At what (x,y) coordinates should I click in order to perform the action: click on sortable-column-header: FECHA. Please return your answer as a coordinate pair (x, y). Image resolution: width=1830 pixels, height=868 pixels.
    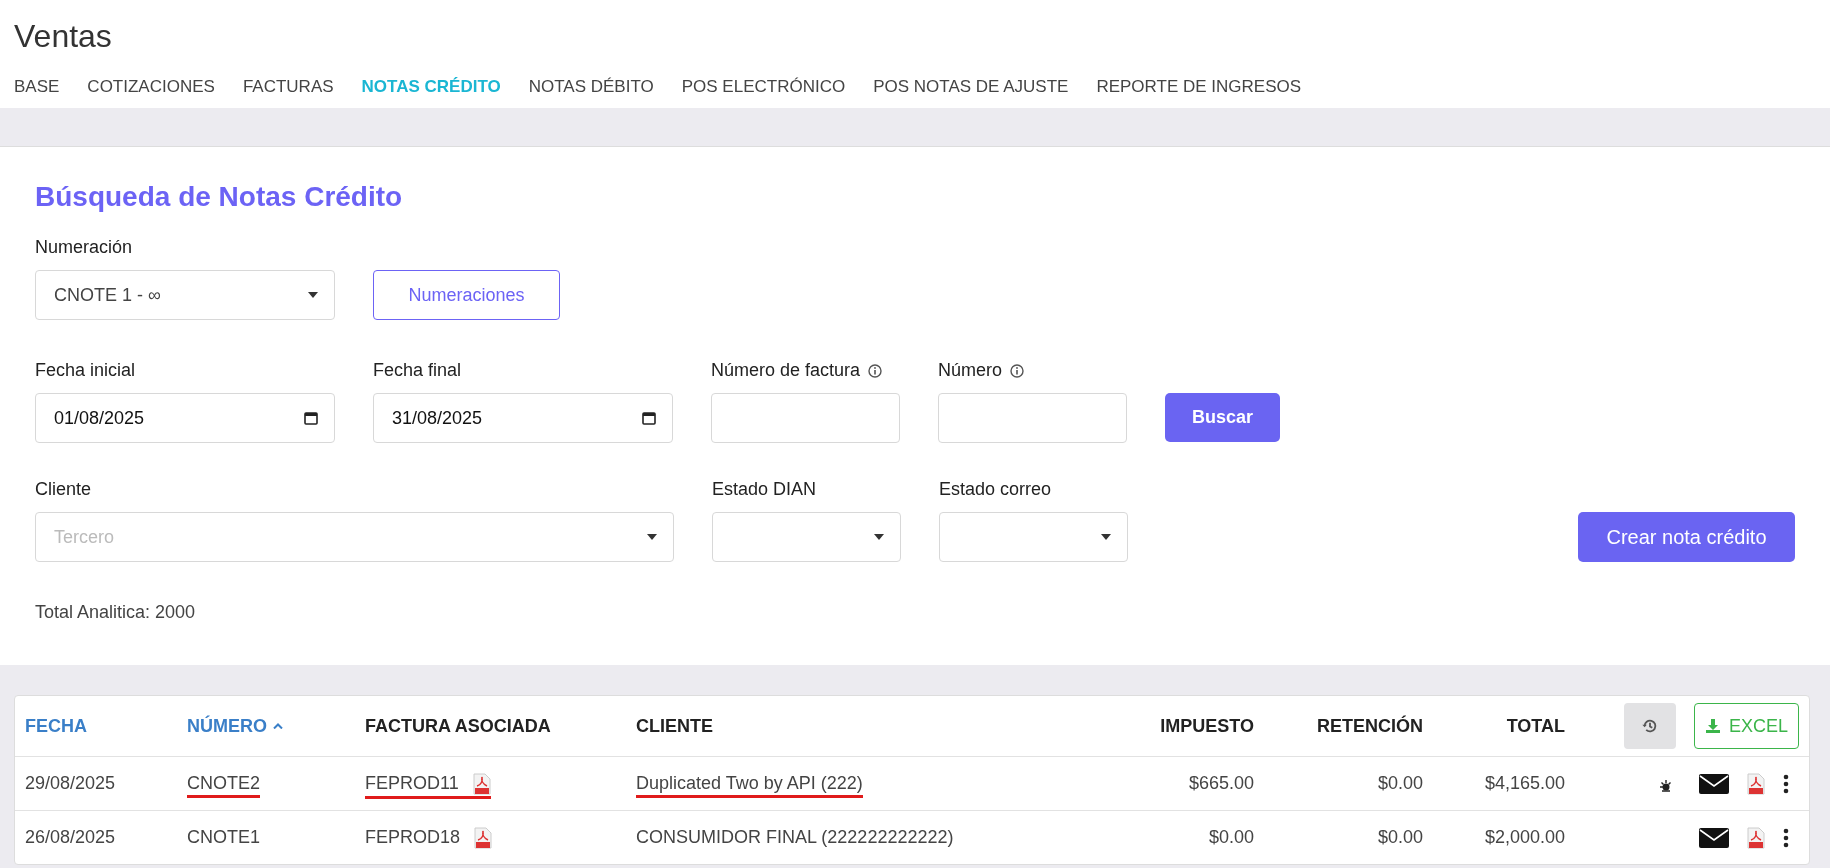
    Looking at the image, I should click on (56, 726).